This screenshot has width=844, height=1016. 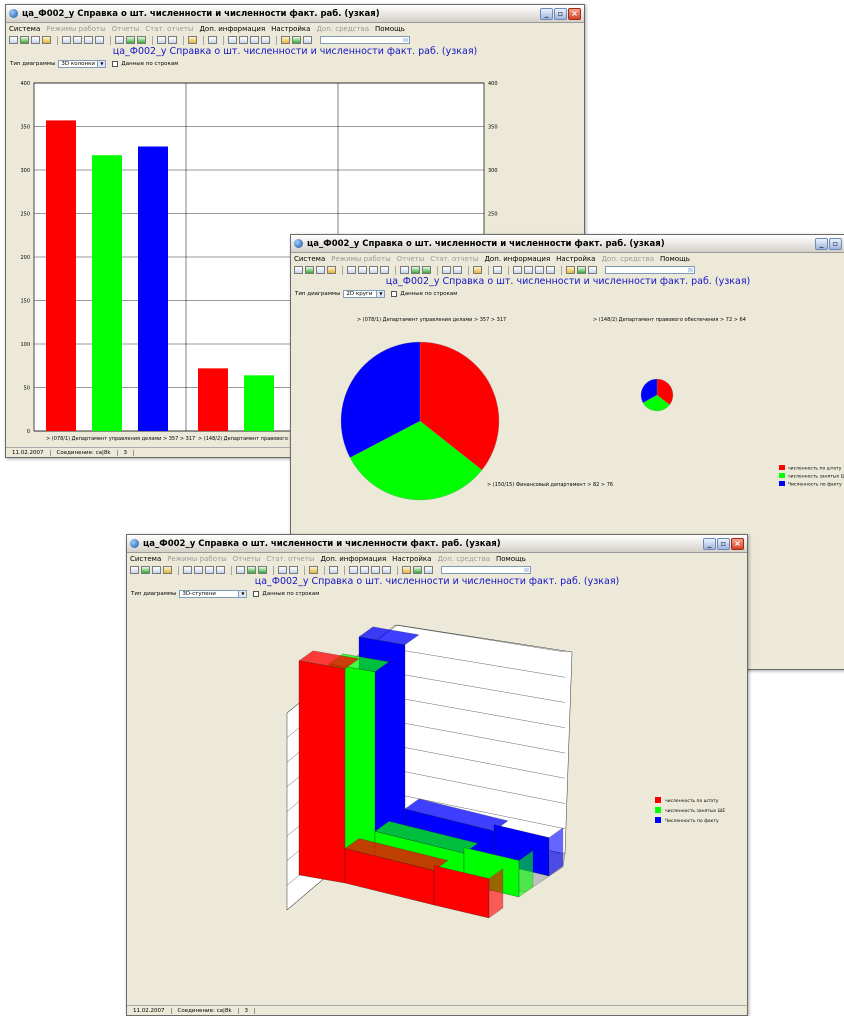 I want to click on chart-type-select: 3D-ступени ▼, so click(x=213, y=593).